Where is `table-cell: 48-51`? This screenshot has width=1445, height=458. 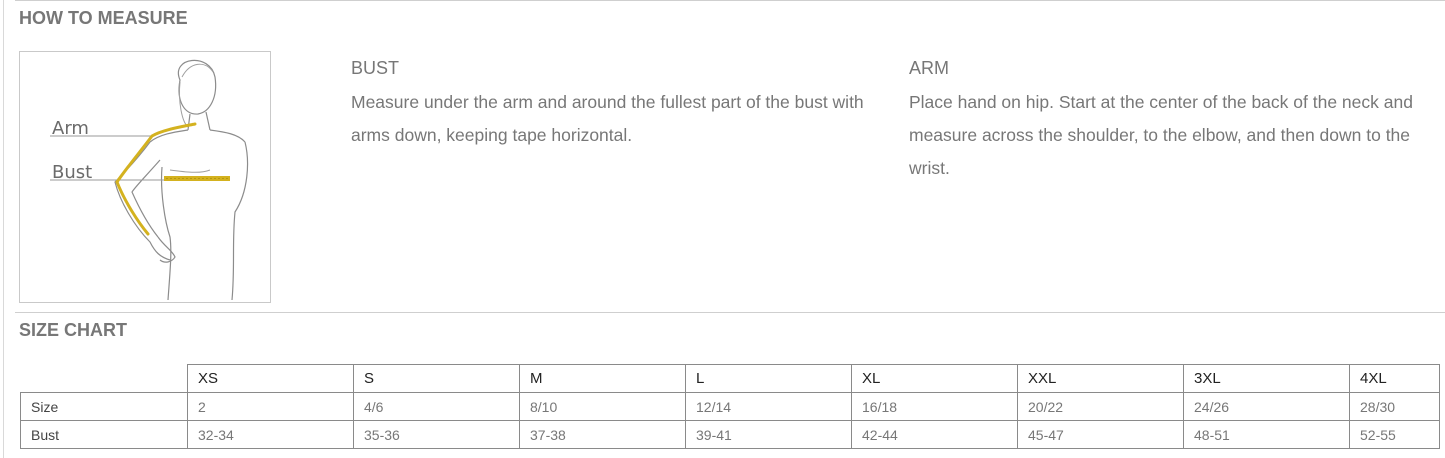 table-cell: 48-51 is located at coordinates (1266, 434).